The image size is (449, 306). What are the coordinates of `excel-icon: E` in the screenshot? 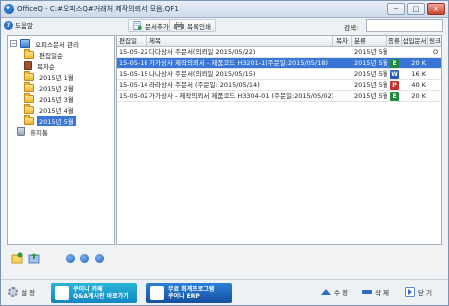 It's located at (394, 96).